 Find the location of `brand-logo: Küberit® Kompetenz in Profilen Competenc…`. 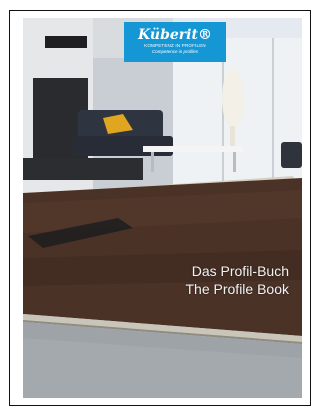

brand-logo: Küberit® Kompetenz in Profilen Competenc… is located at coordinates (175, 42).